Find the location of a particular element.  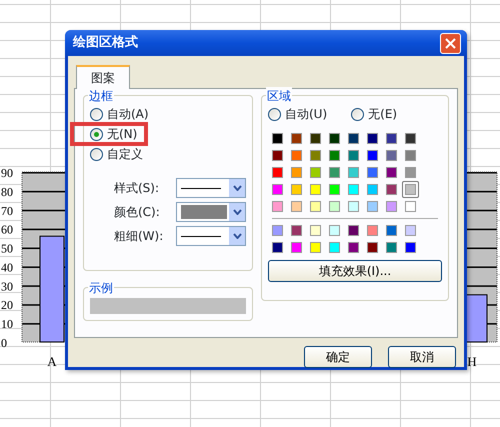

window-title: 绘图区格式 is located at coordinates (105, 43).